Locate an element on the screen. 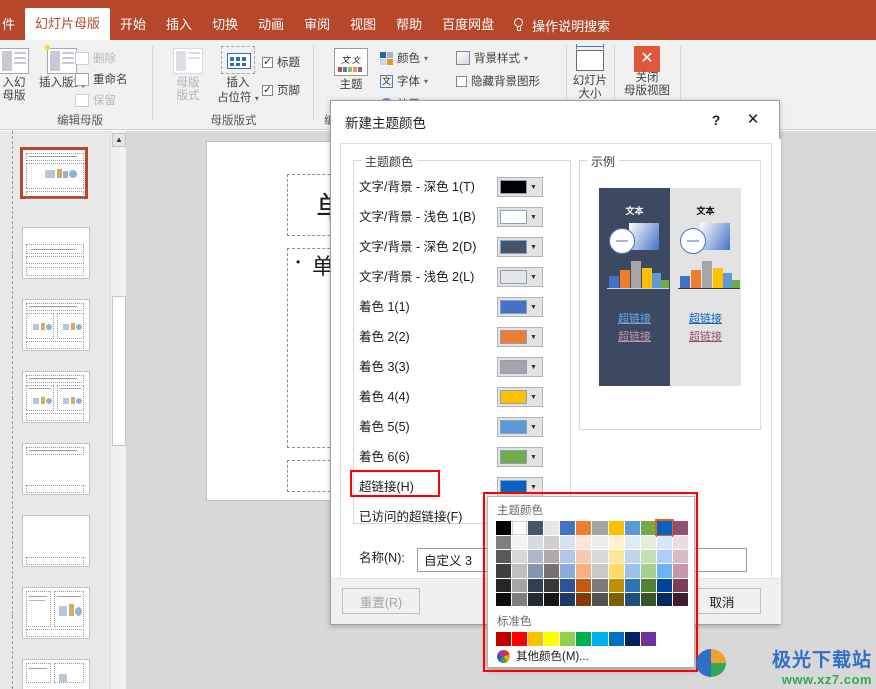 The height and width of the screenshot is (689, 876). color-dropdown-accent-6: ▼ is located at coordinates (520, 457).